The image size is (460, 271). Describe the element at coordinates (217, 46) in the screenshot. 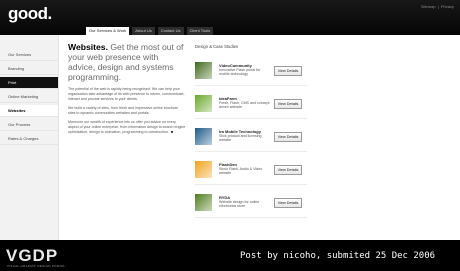

I see `case-studies-title: Design & Case Studies` at that location.